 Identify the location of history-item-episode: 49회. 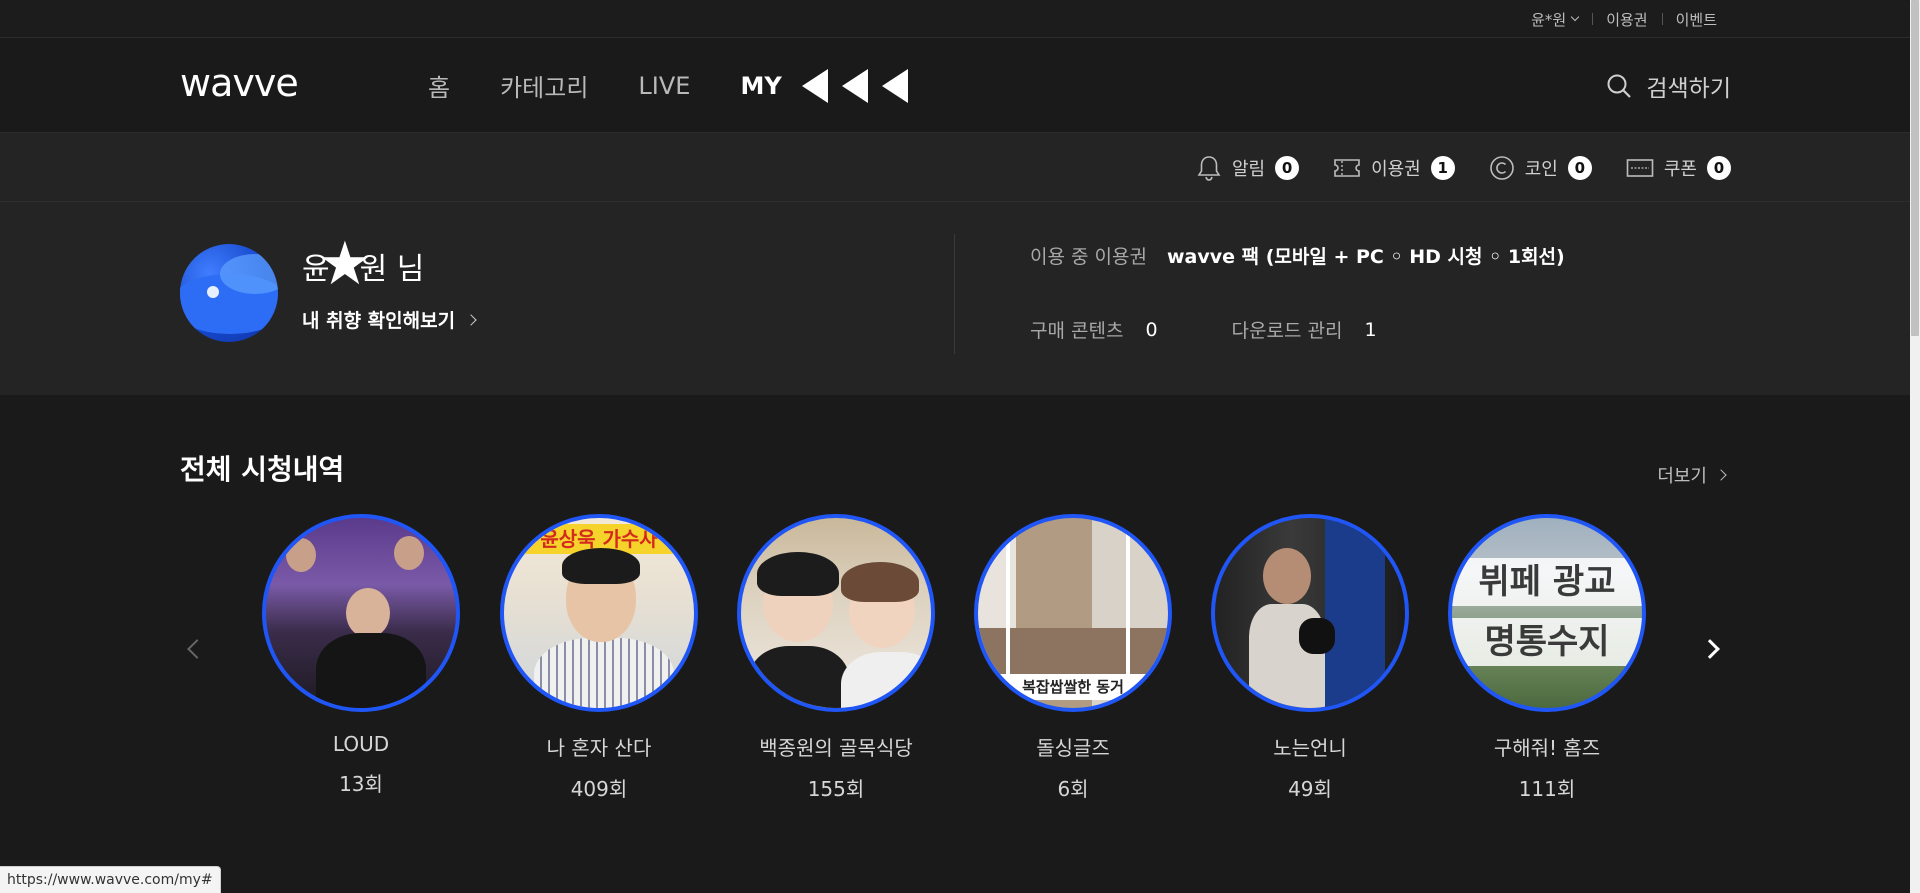
(1310, 789).